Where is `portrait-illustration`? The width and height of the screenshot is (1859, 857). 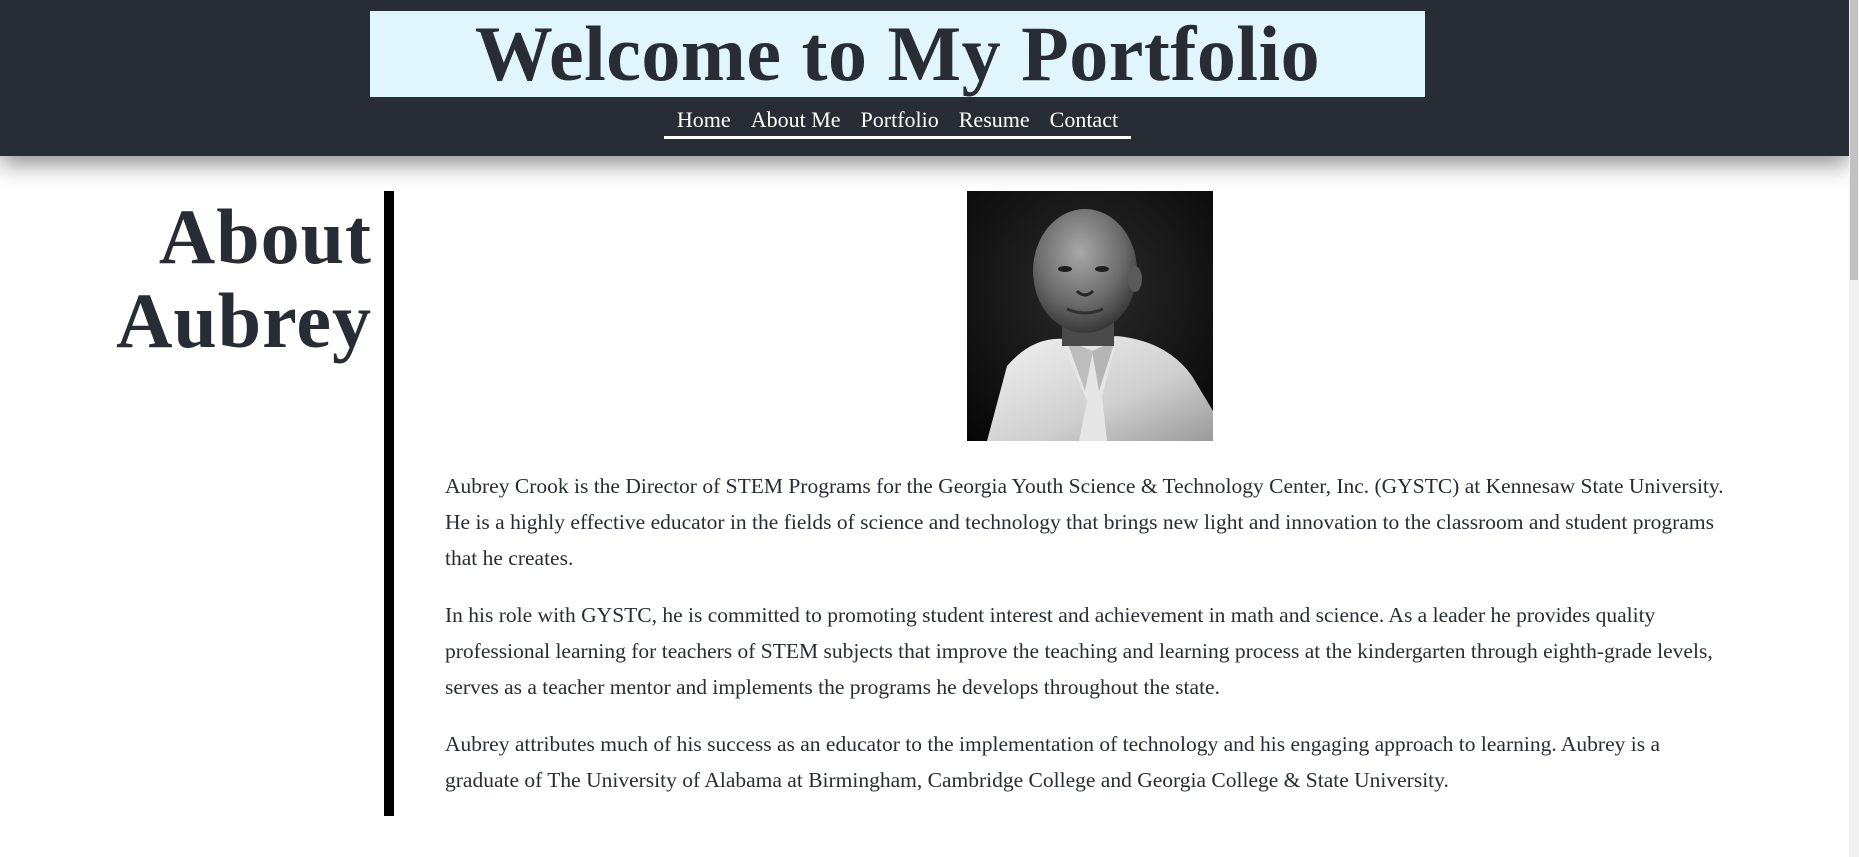
portrait-illustration is located at coordinates (1090, 316).